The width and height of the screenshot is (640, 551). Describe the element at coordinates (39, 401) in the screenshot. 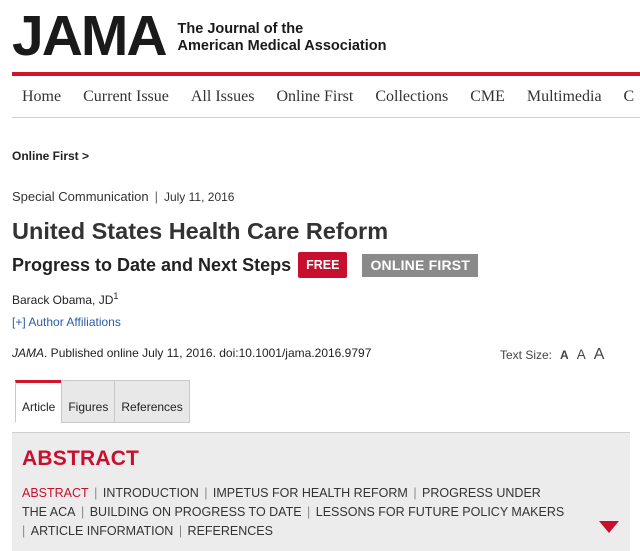

I see `tab-article: Article` at that location.